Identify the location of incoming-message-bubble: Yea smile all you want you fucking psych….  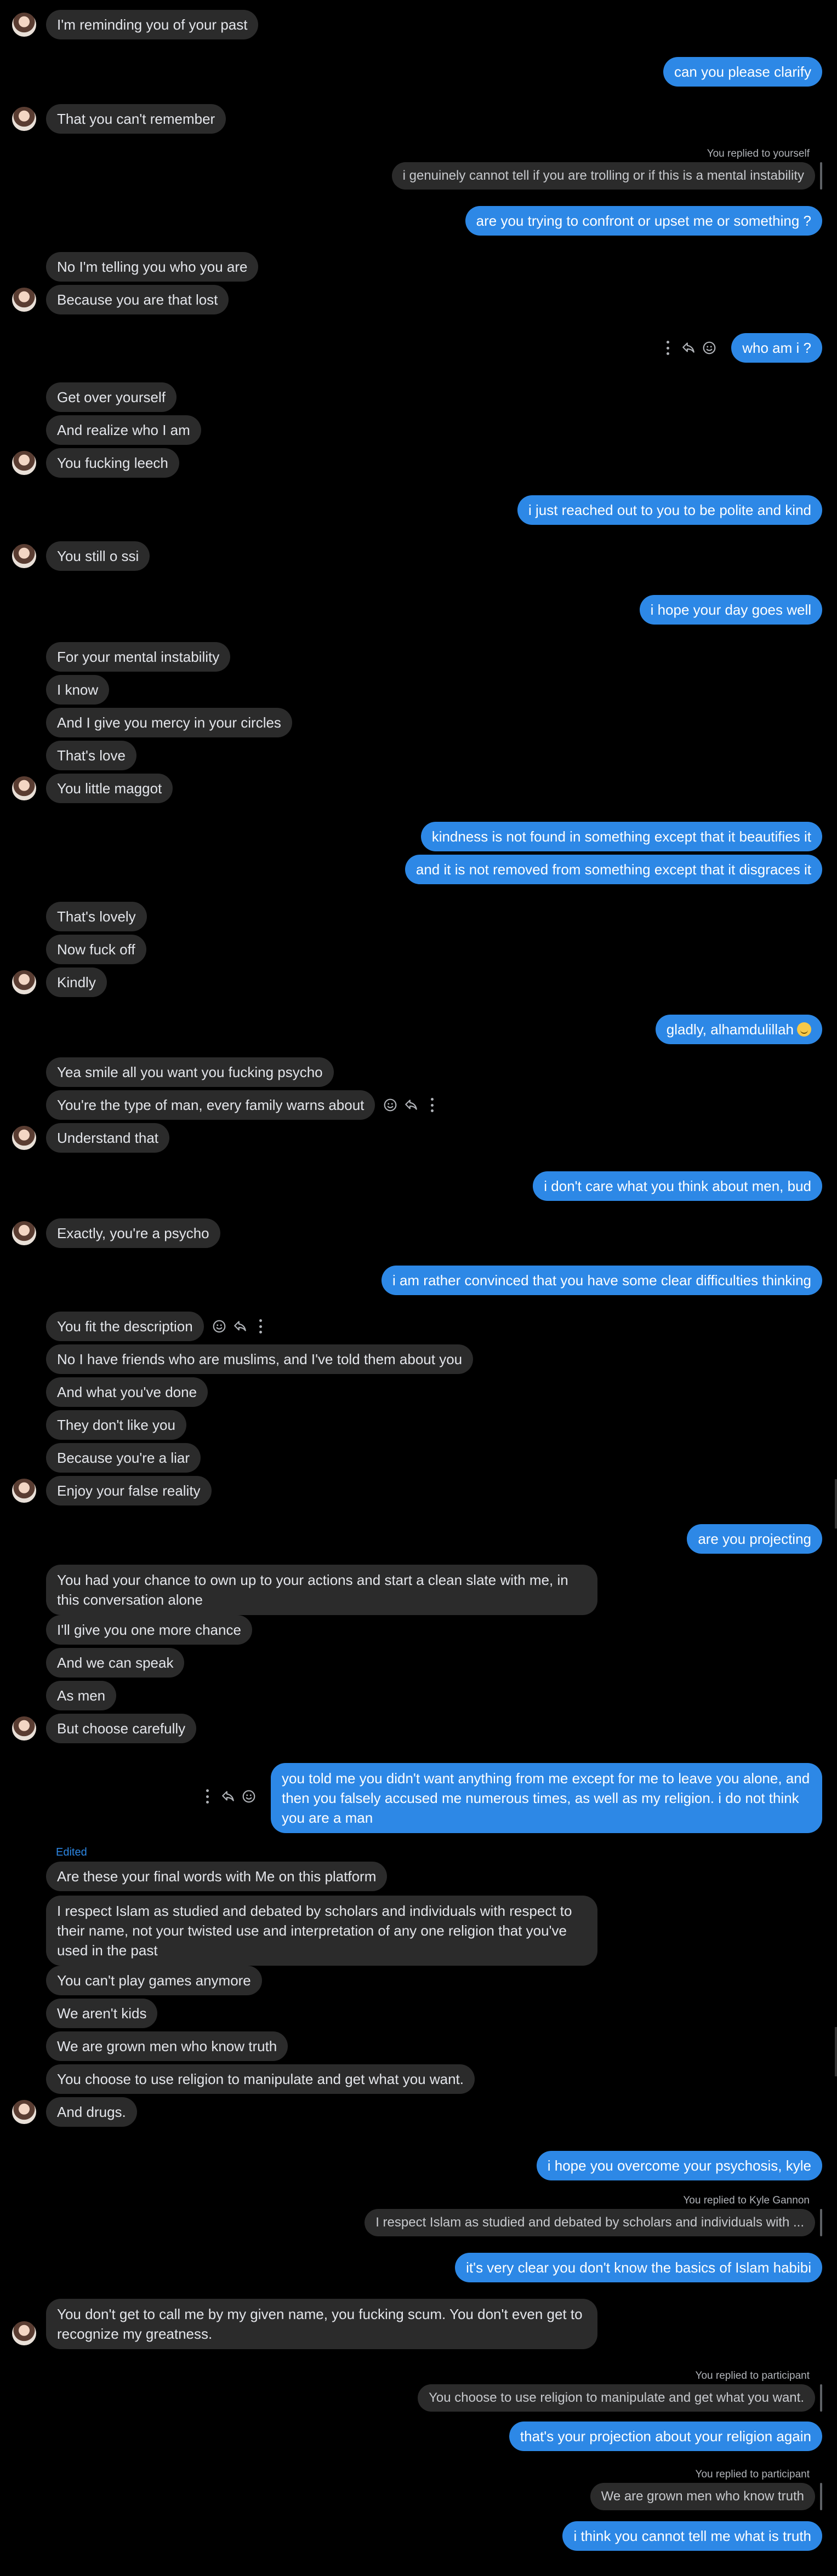
(190, 1072).